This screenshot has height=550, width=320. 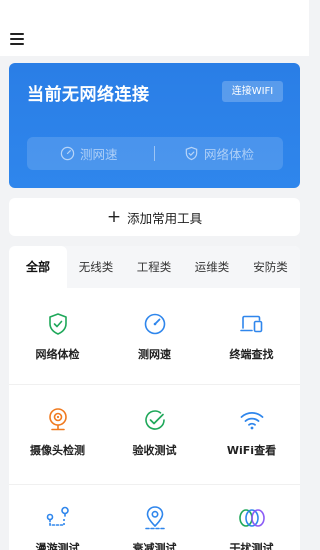 I want to click on wifi-icon, so click(x=251, y=420).